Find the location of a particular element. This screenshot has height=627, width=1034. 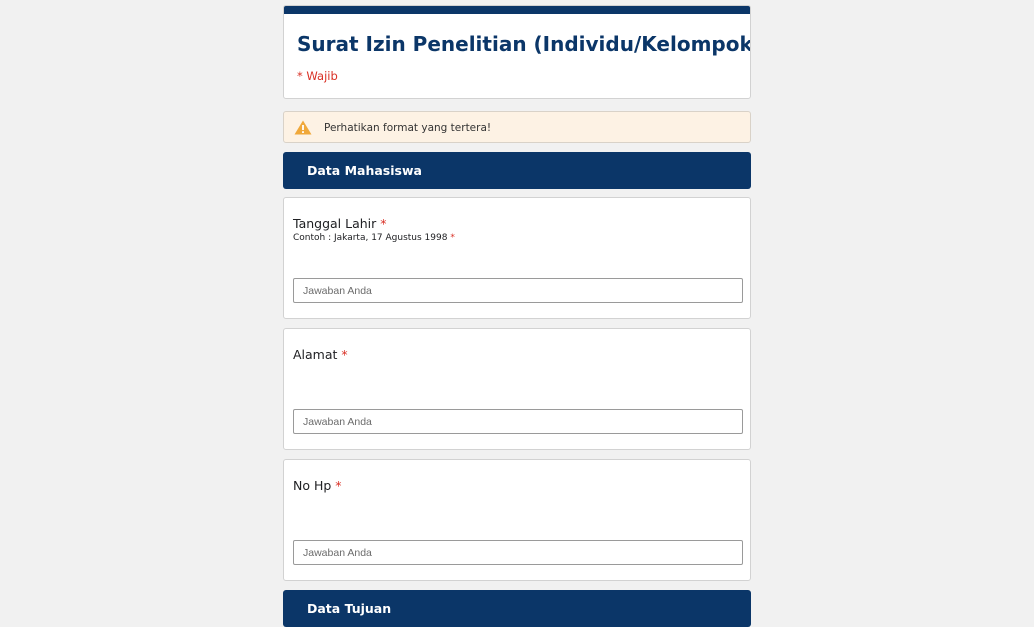

section-title: Data Tujuan is located at coordinates (349, 608).